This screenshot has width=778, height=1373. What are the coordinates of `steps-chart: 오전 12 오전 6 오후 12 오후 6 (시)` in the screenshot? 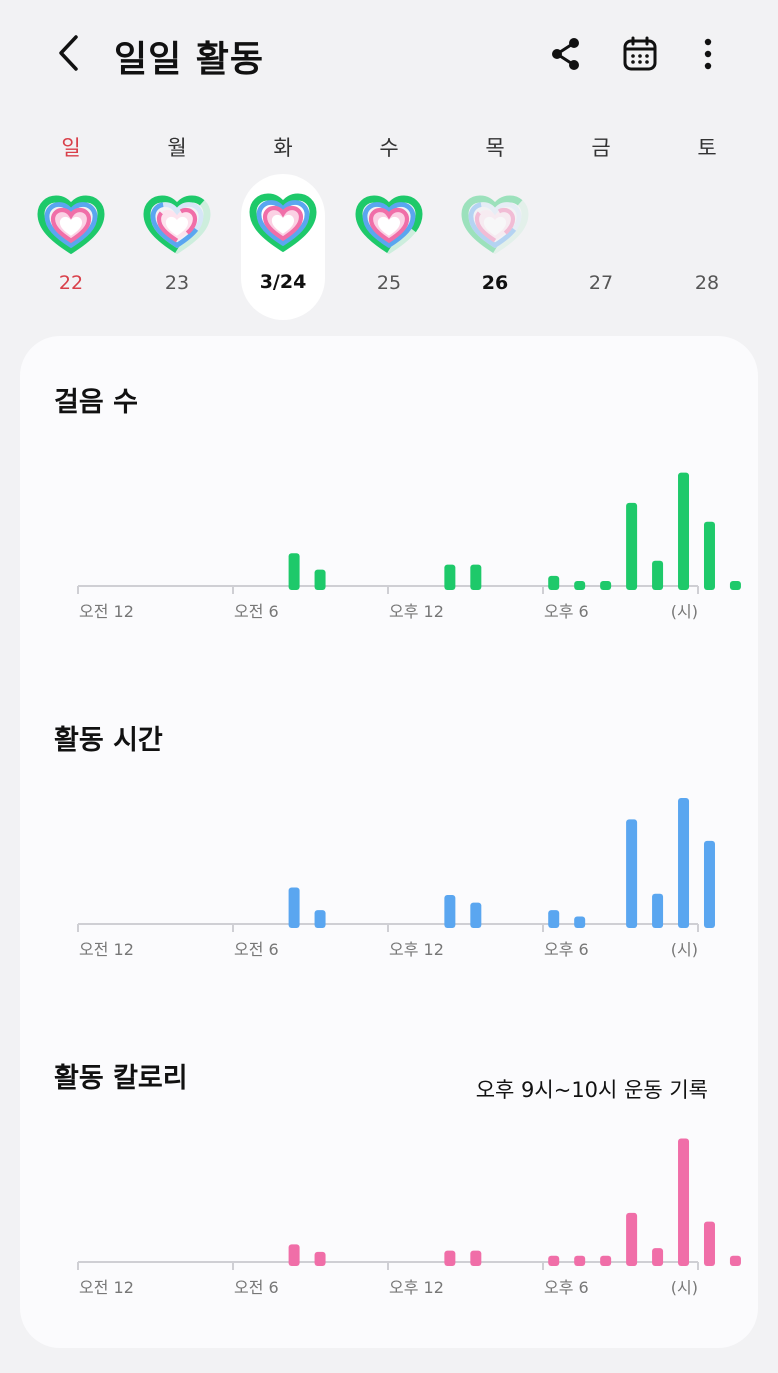 It's located at (409, 546).